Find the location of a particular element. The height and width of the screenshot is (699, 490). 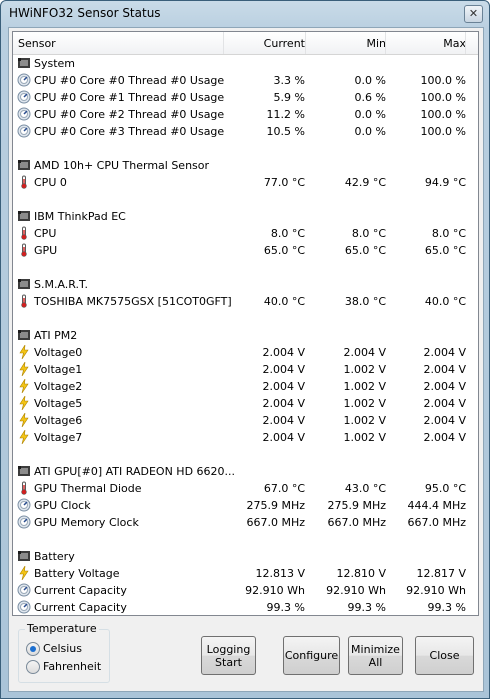

sensor-name: Voltage6 is located at coordinates (58, 420).